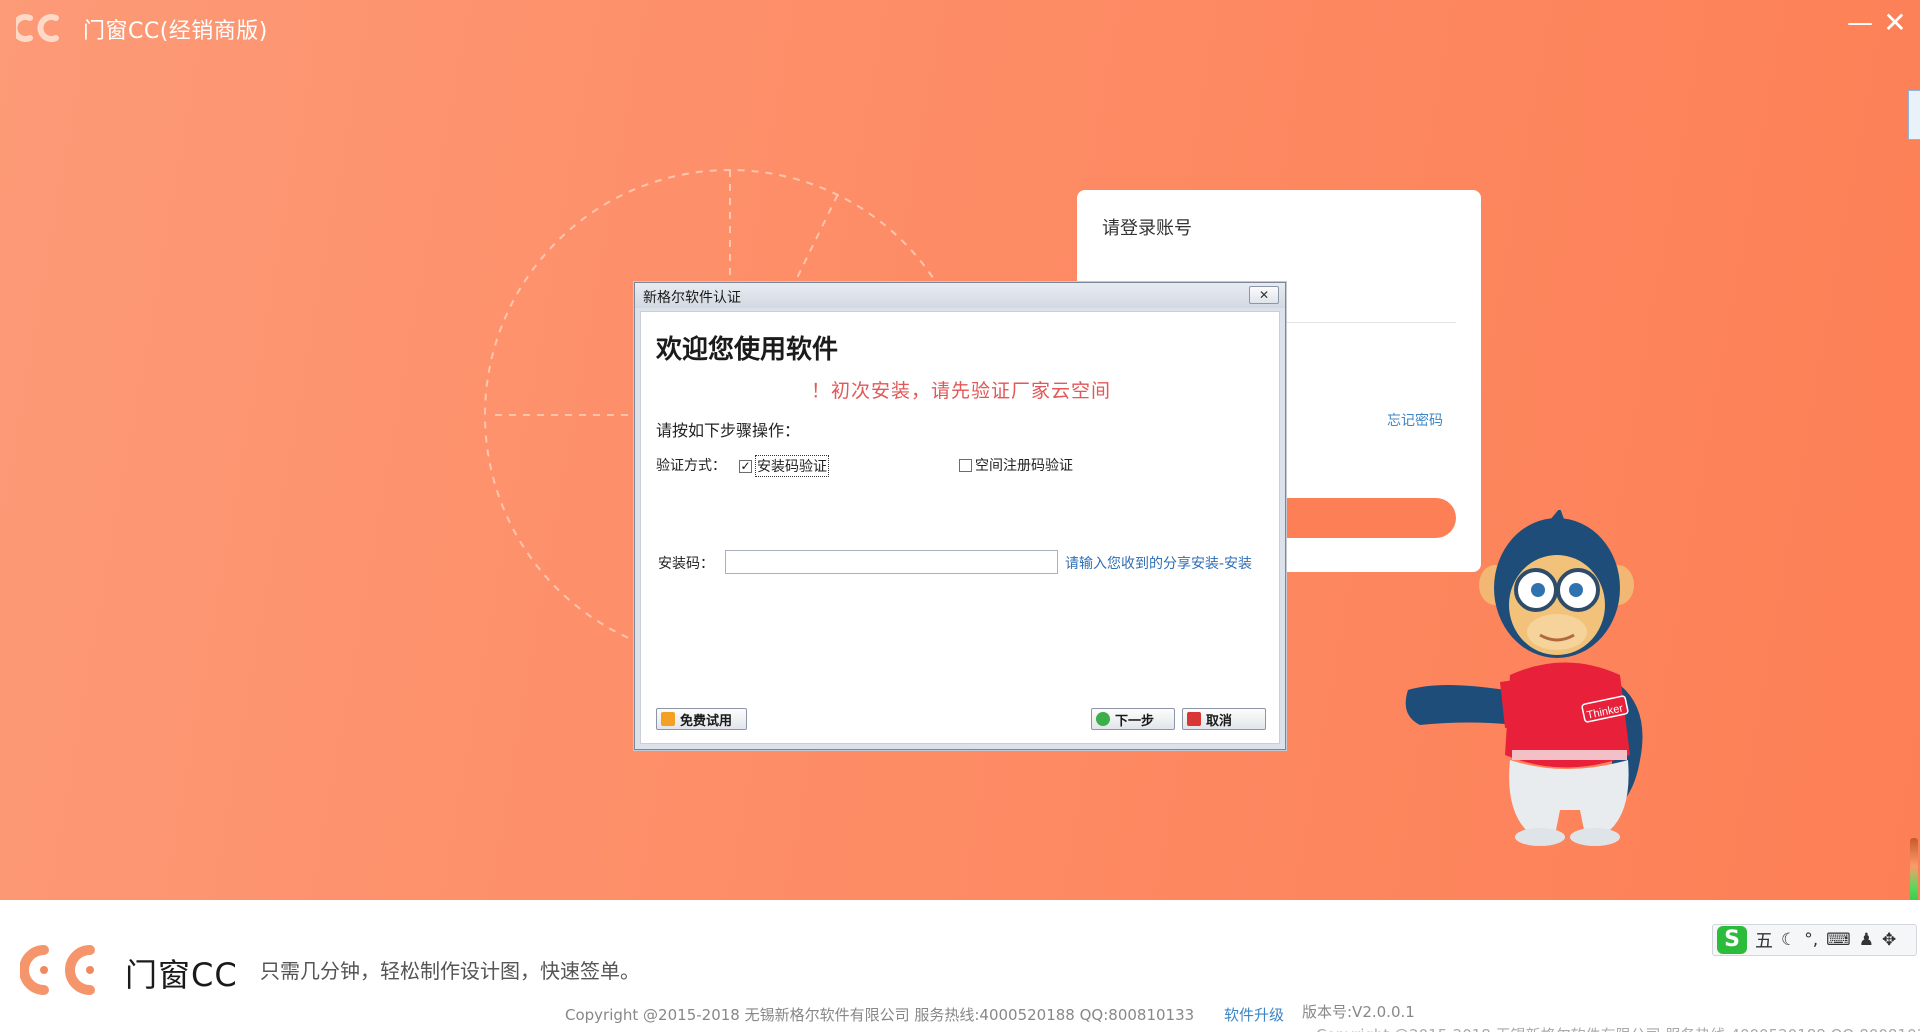 The width and height of the screenshot is (1920, 1032). What do you see at coordinates (1838, 940) in the screenshot?
I see `keyboard-icon: ⌨` at bounding box center [1838, 940].